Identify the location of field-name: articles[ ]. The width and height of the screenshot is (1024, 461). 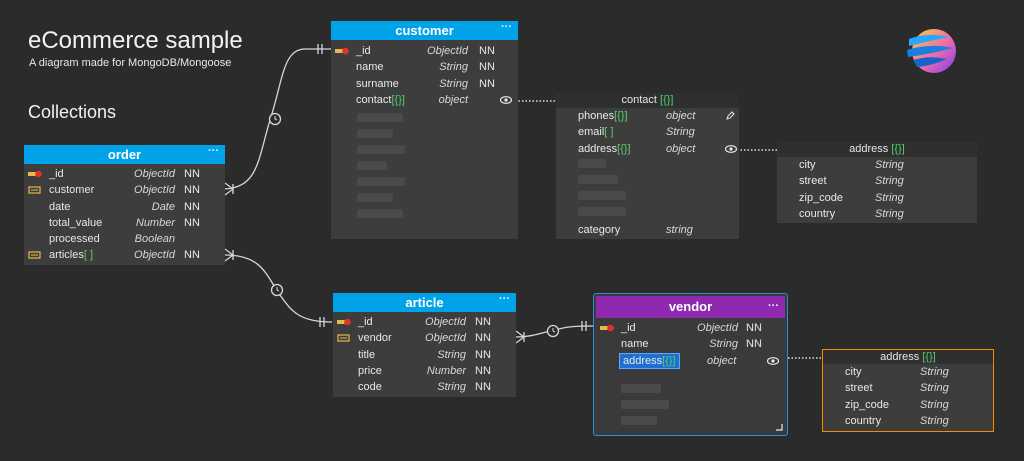
(71, 255).